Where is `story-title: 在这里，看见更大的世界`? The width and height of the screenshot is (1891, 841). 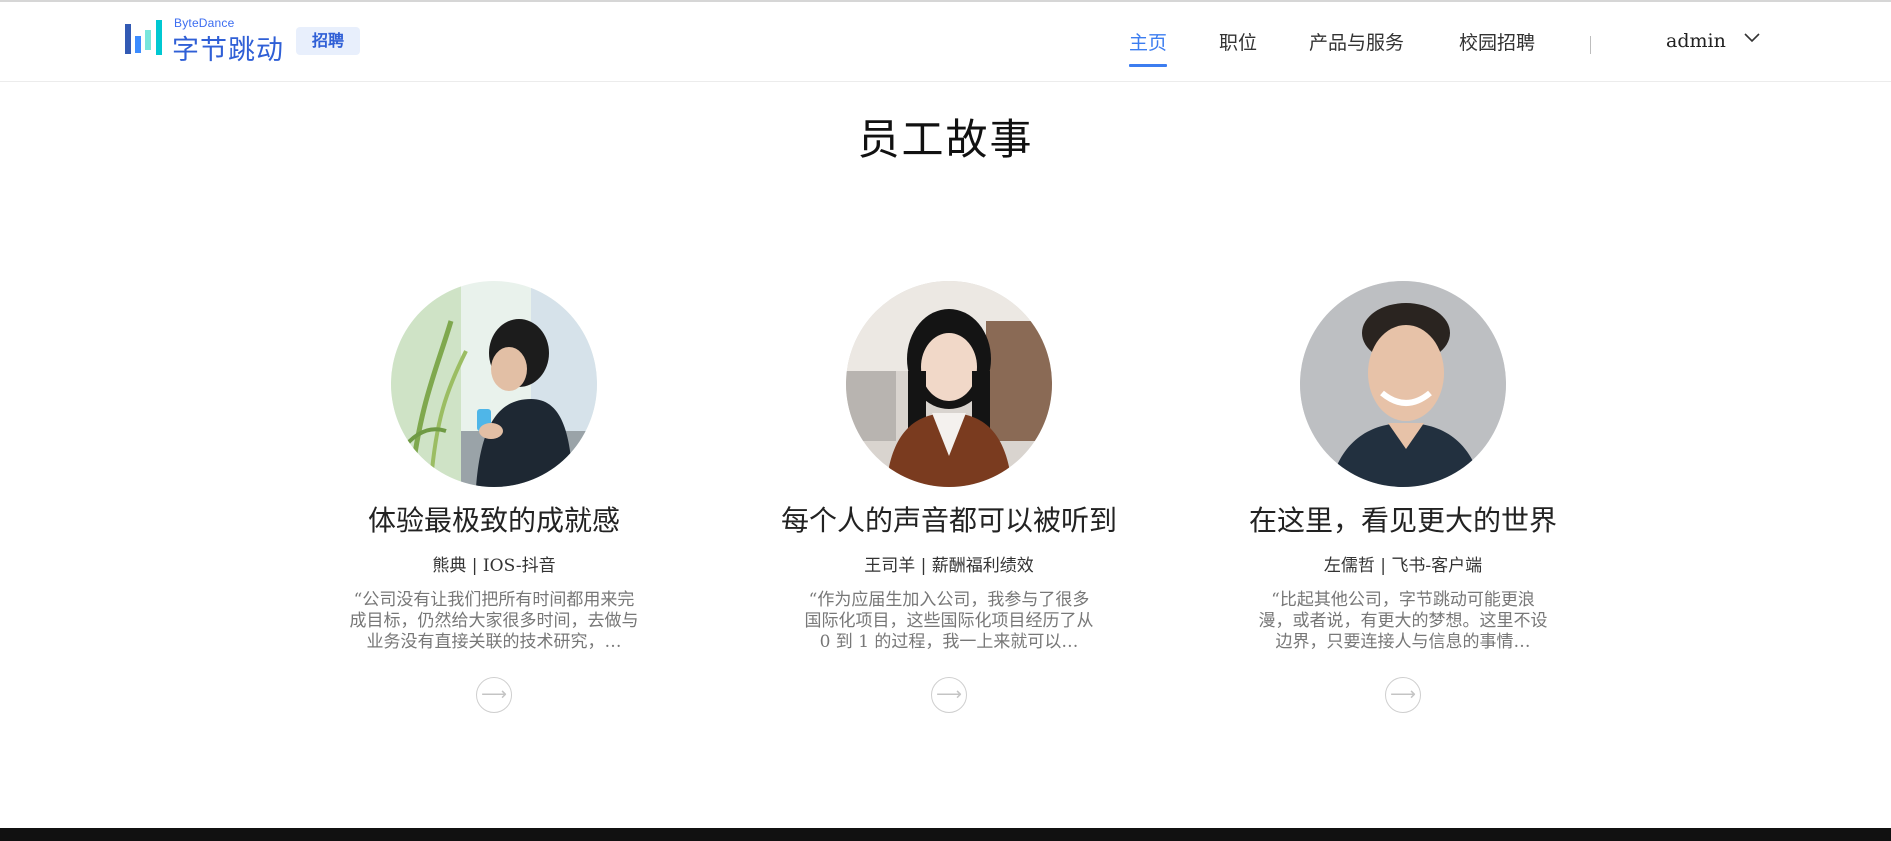 story-title: 在这里，看见更大的世界 is located at coordinates (1402, 520).